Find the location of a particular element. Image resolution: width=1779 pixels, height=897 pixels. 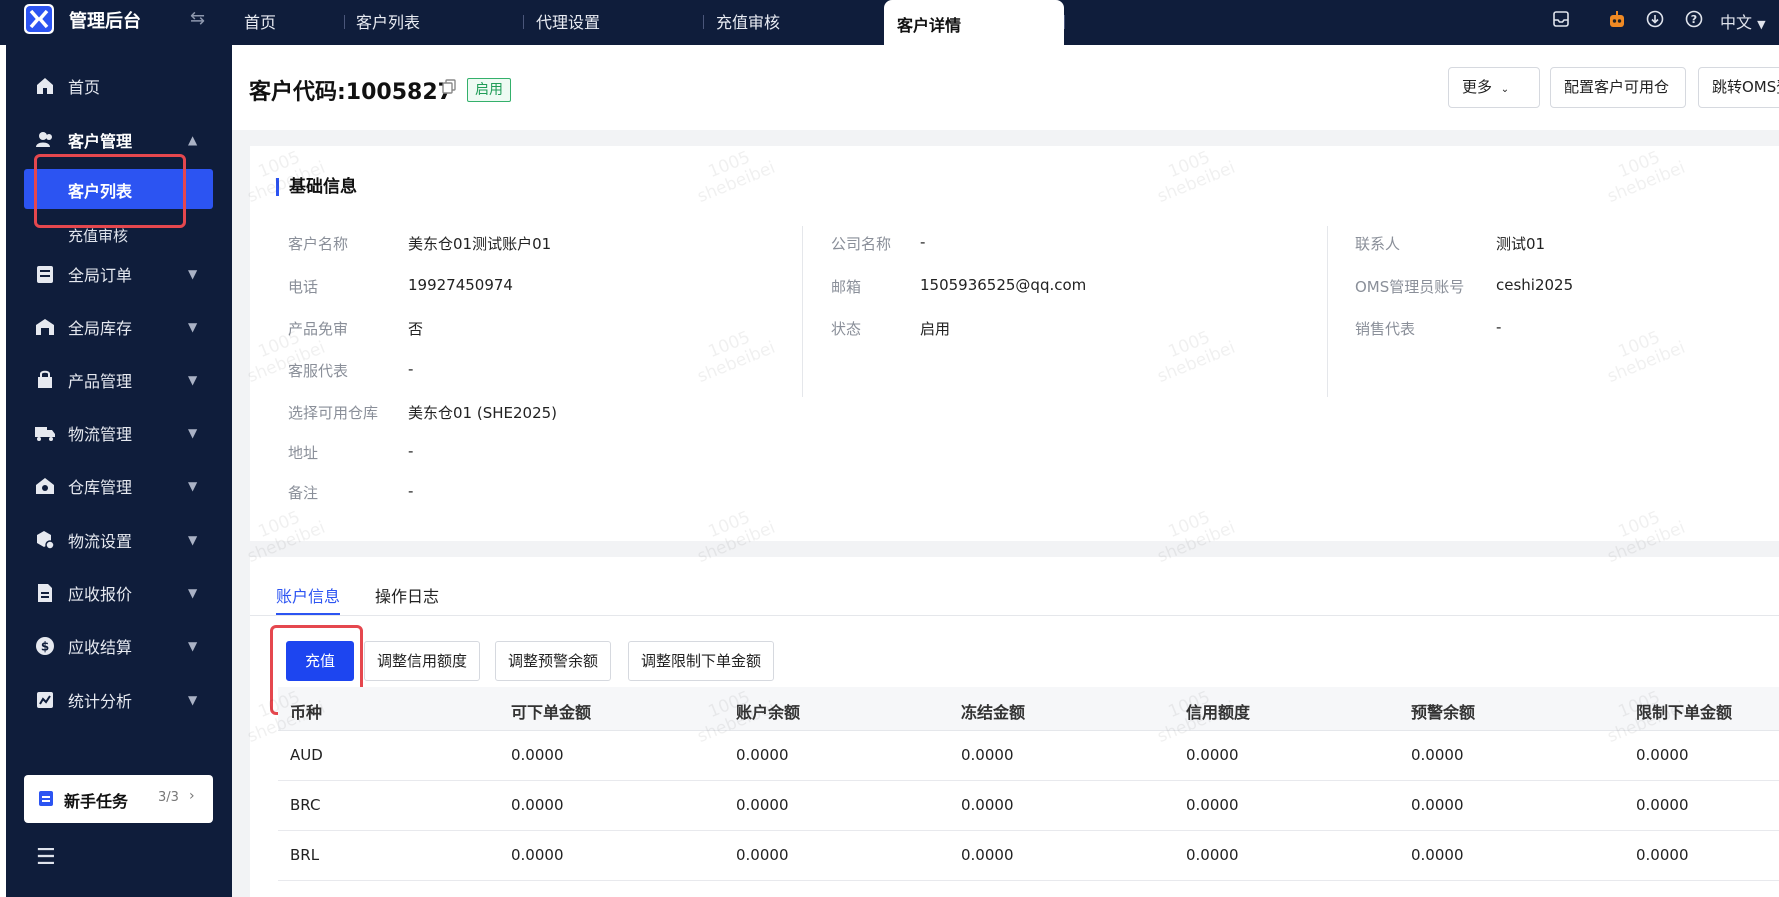

sidebar-item-product-management: 产品管理 ▼ is located at coordinates (119, 380).